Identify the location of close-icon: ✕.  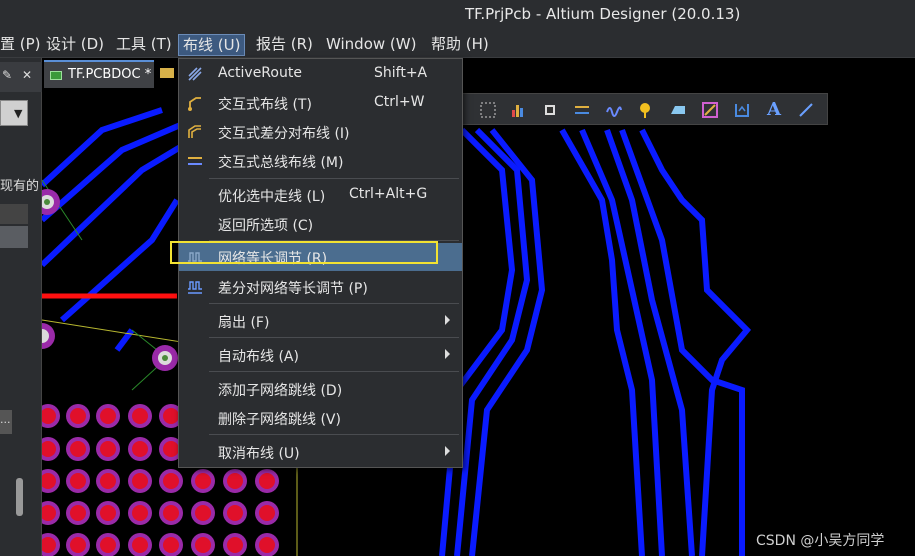
(27, 75).